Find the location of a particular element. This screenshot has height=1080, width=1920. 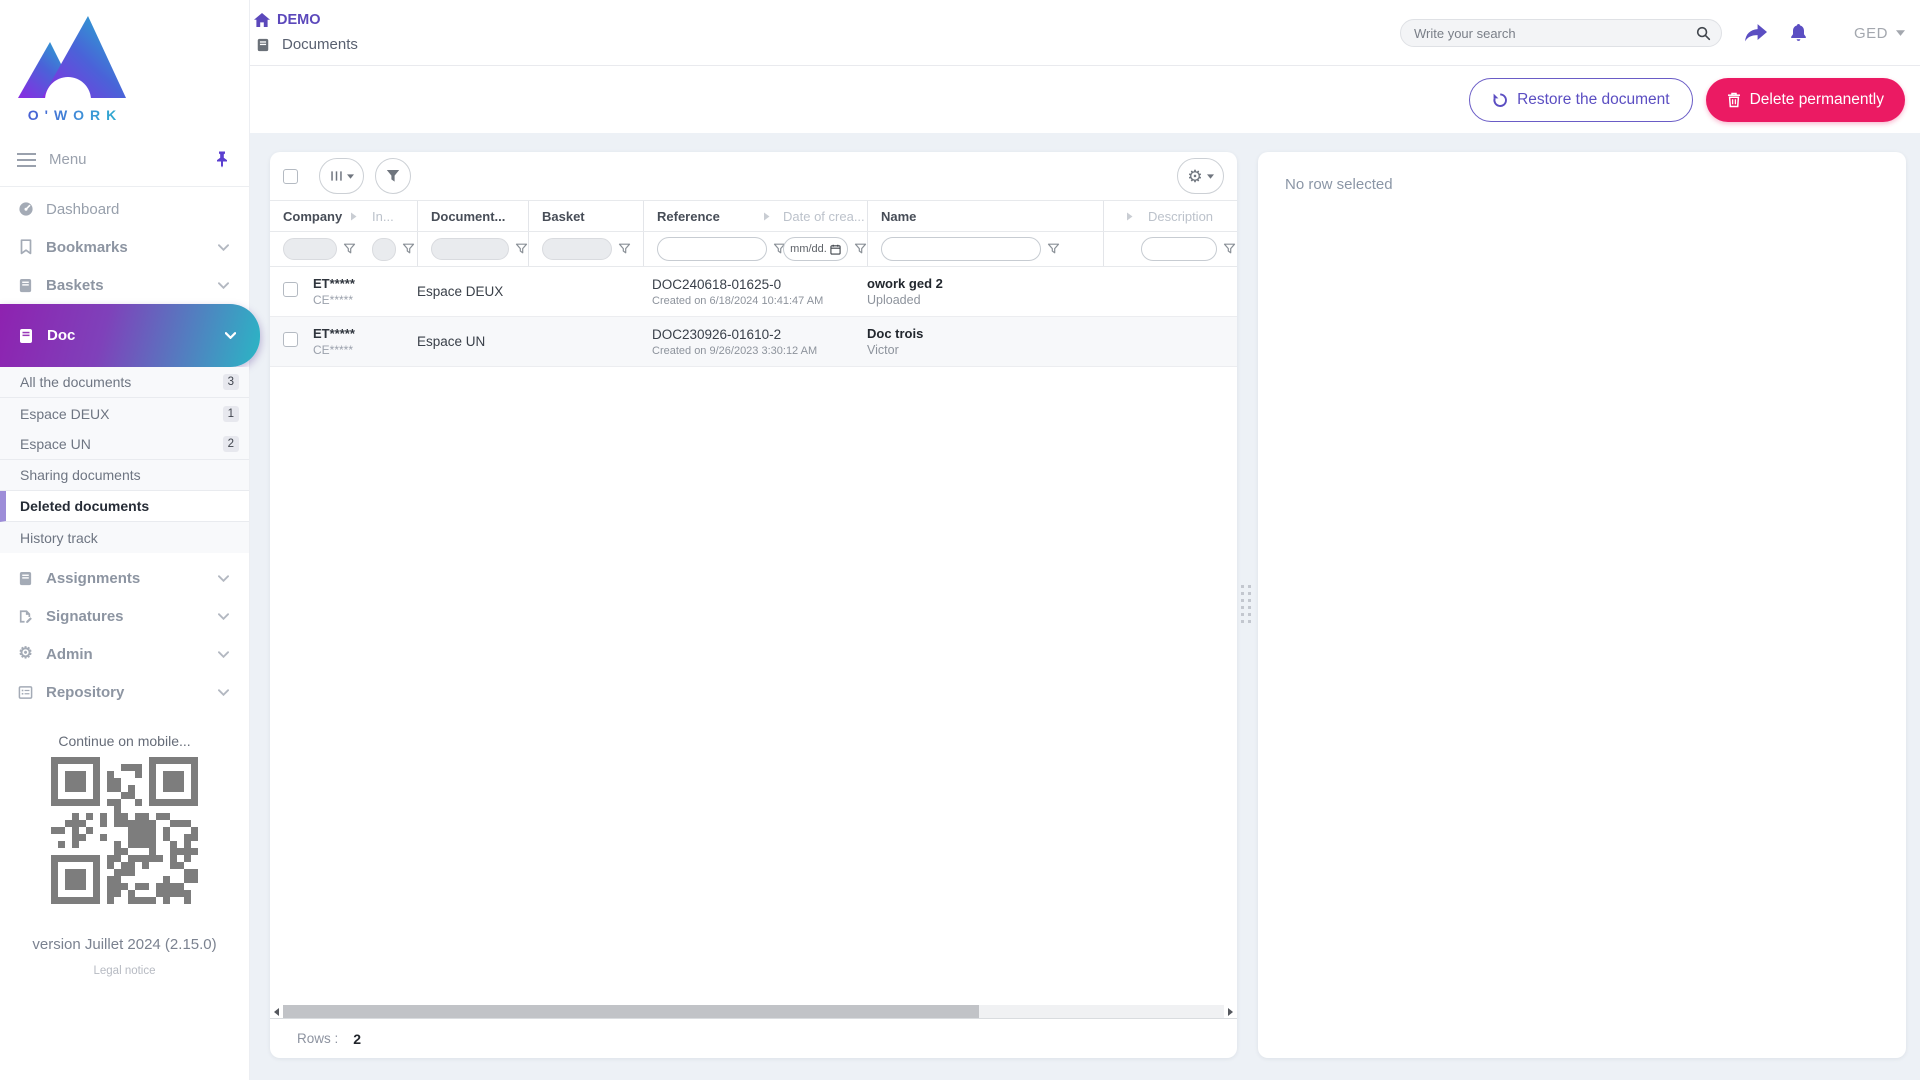

count-badge: 1 is located at coordinates (230, 413).